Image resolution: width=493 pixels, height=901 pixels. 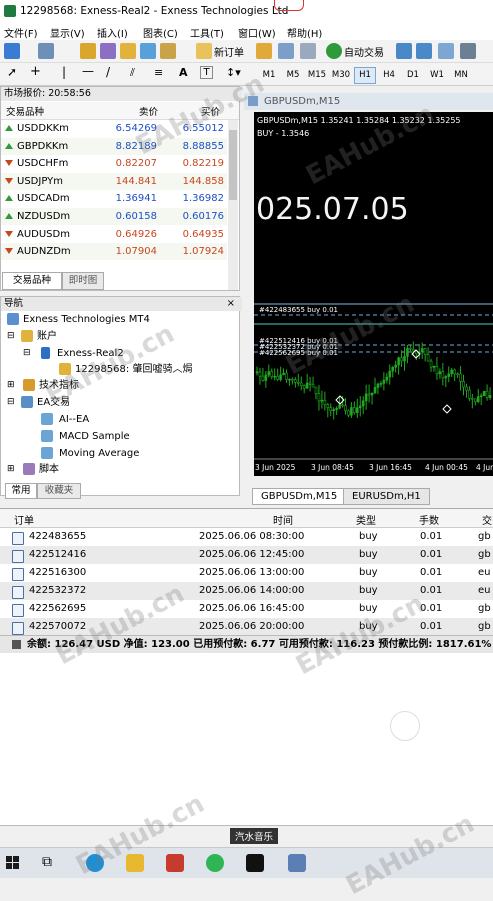 I want to click on close-icon: ×, so click(x=231, y=303).